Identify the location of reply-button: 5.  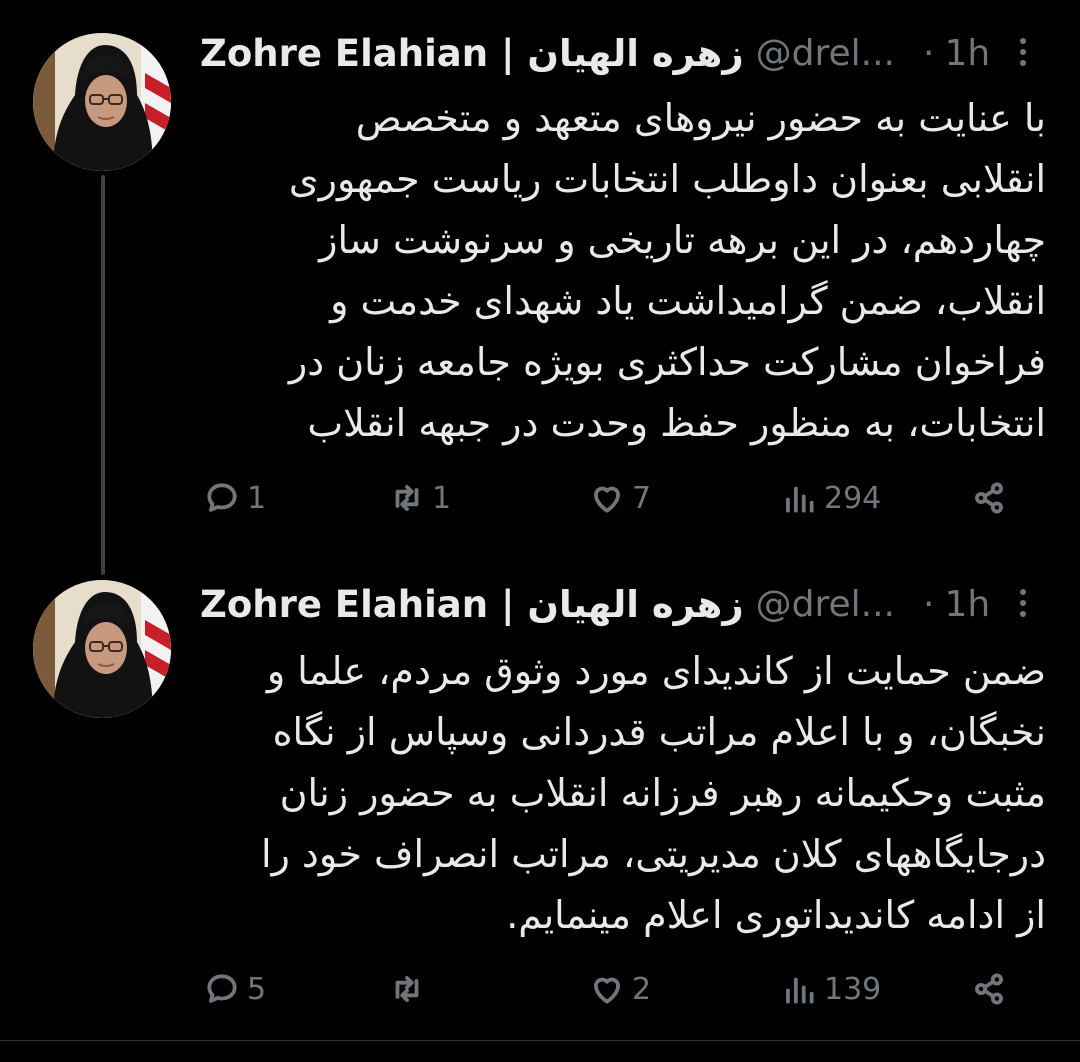
(234, 989).